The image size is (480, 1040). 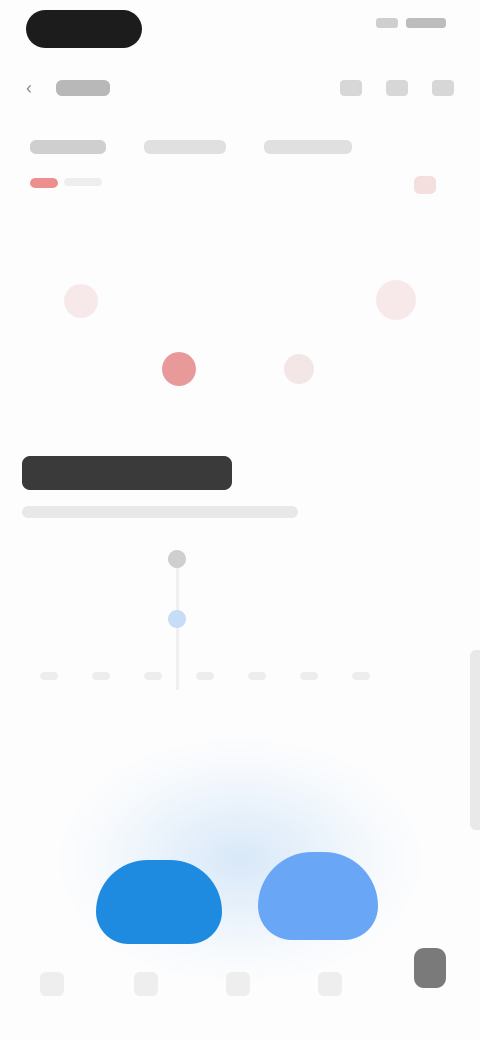 What do you see at coordinates (52, 984) in the screenshot?
I see `nav-item-home` at bounding box center [52, 984].